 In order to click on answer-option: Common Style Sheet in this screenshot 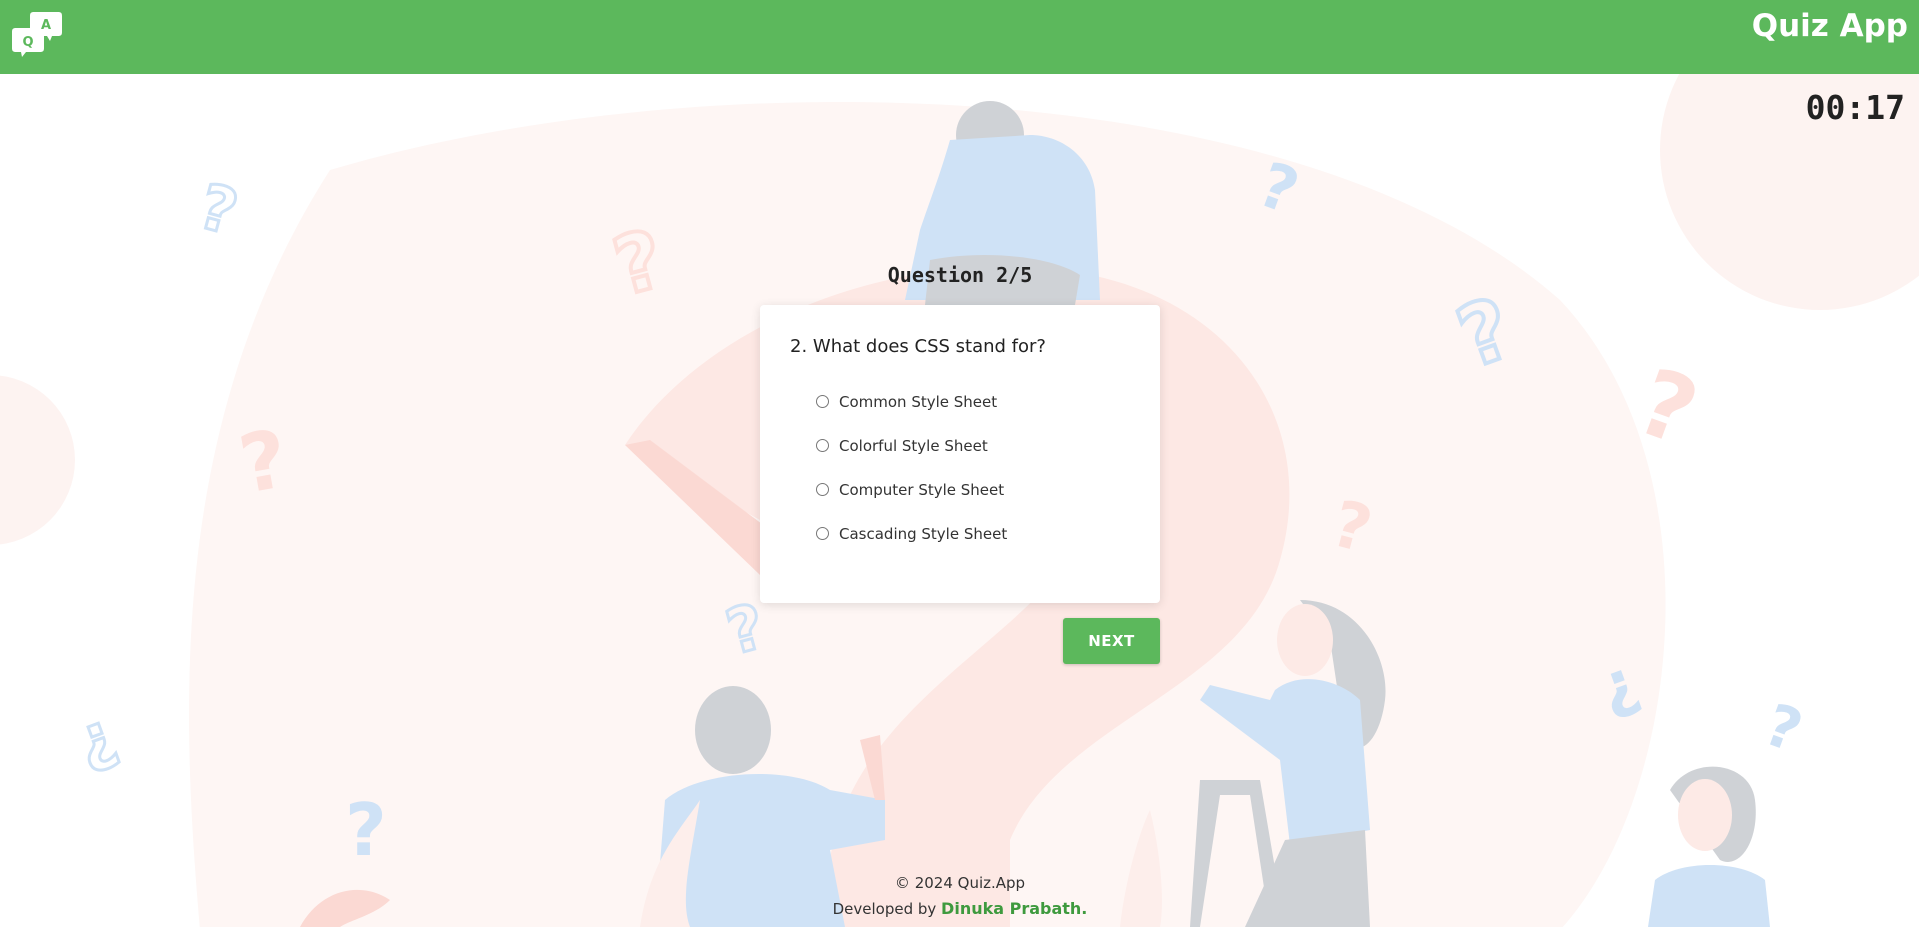, I will do `click(911, 415)`.